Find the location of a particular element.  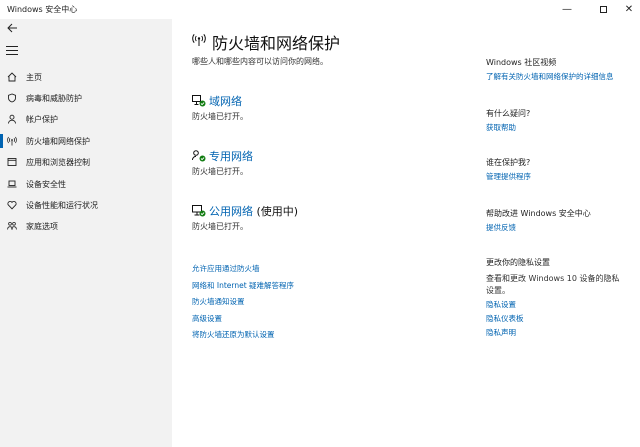

manage-providers-link: 管理提供程序 is located at coordinates (508, 176).